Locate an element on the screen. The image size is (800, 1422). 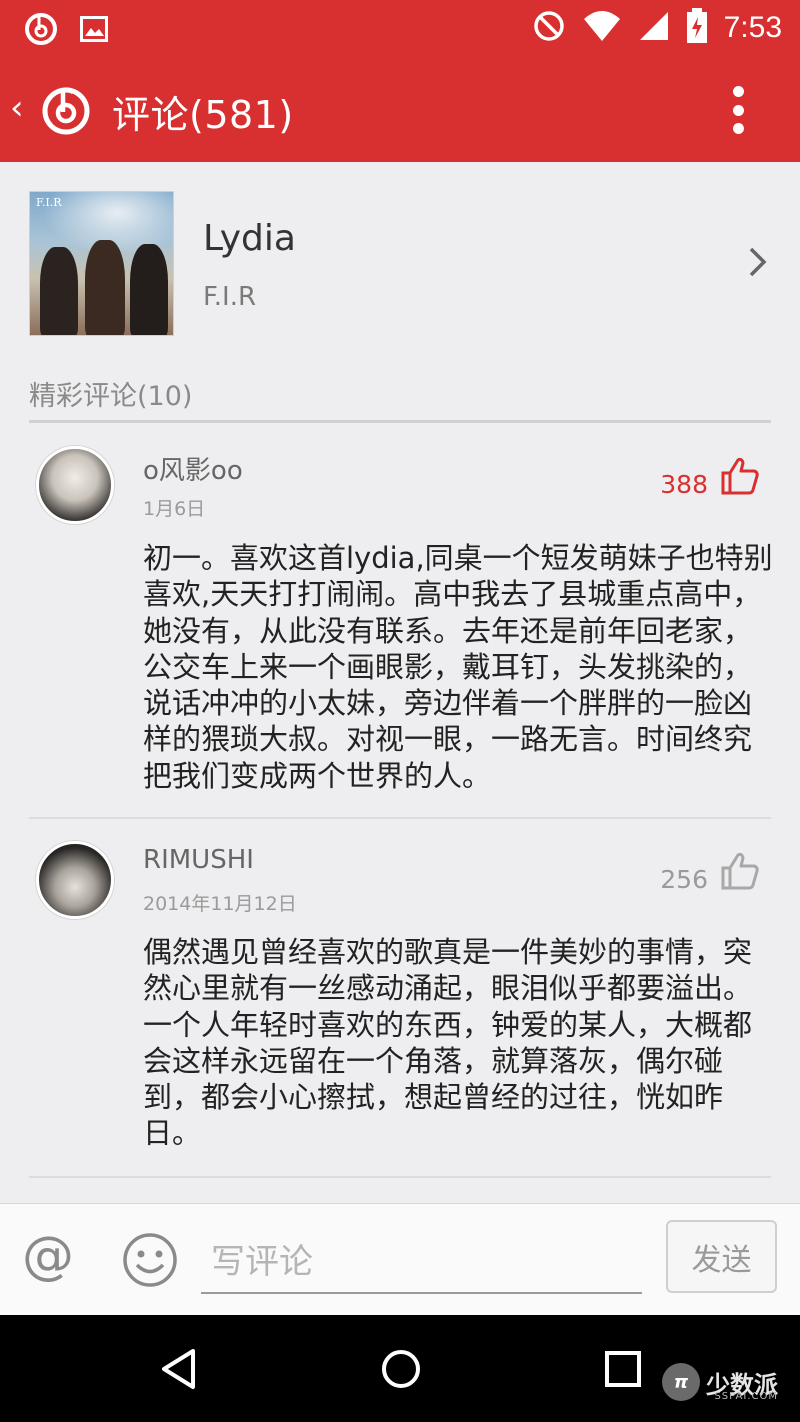
comment-date: 1月6日 is located at coordinates (174, 509).